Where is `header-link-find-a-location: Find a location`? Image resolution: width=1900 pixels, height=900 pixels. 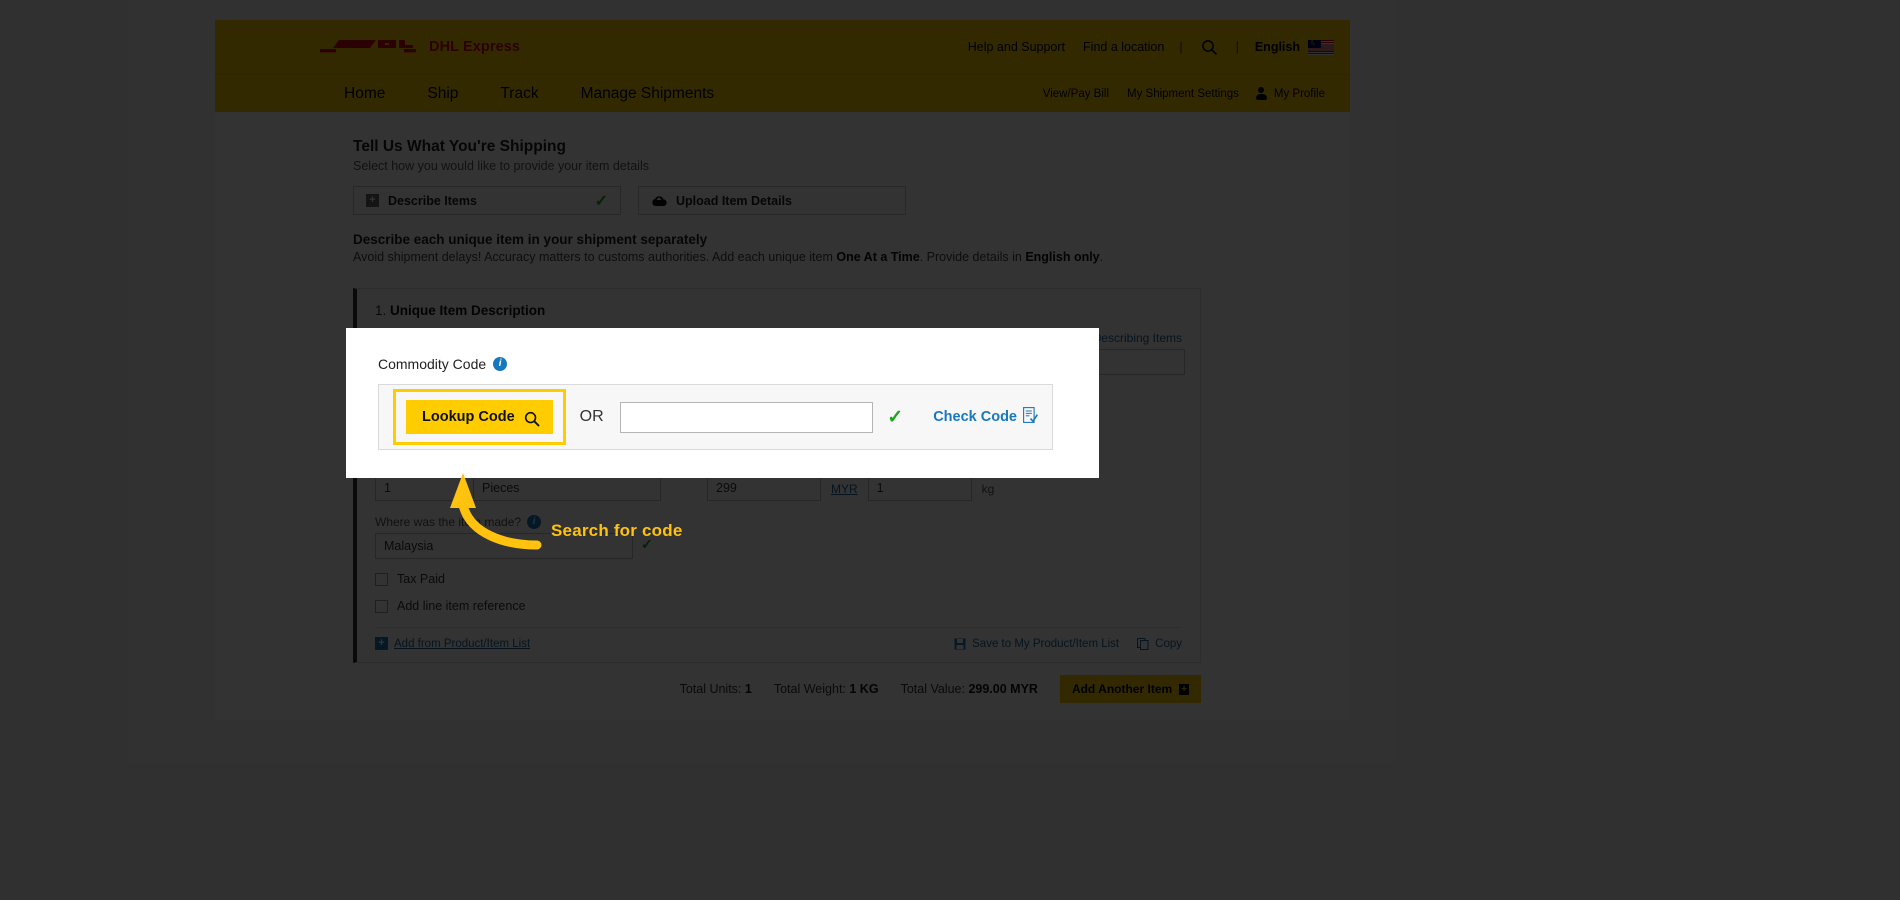
header-link-find-a-location: Find a location is located at coordinates (1123, 47).